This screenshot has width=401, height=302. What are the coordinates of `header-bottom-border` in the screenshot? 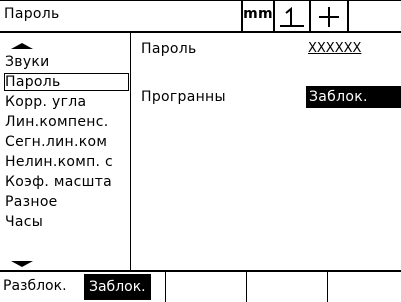 It's located at (200, 32).